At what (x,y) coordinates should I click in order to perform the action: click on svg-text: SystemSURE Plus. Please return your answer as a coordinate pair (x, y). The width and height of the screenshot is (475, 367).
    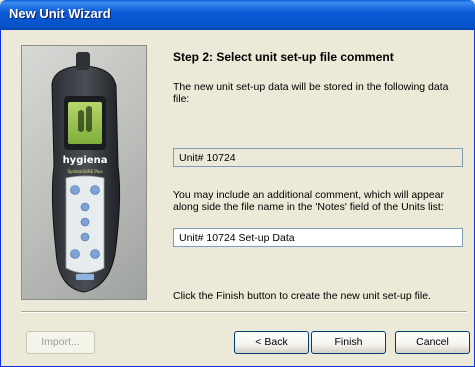
    Looking at the image, I should click on (84, 171).